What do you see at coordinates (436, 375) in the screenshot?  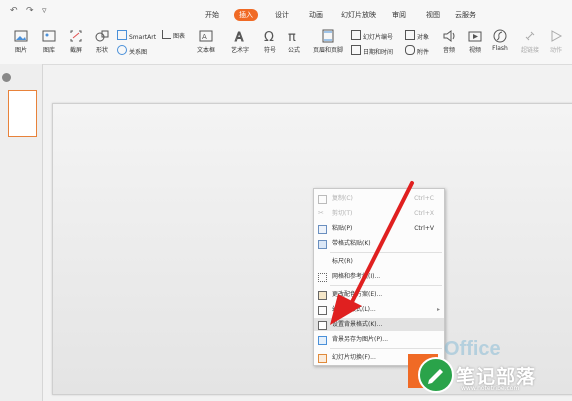 I see `pencil-logo-icon` at bounding box center [436, 375].